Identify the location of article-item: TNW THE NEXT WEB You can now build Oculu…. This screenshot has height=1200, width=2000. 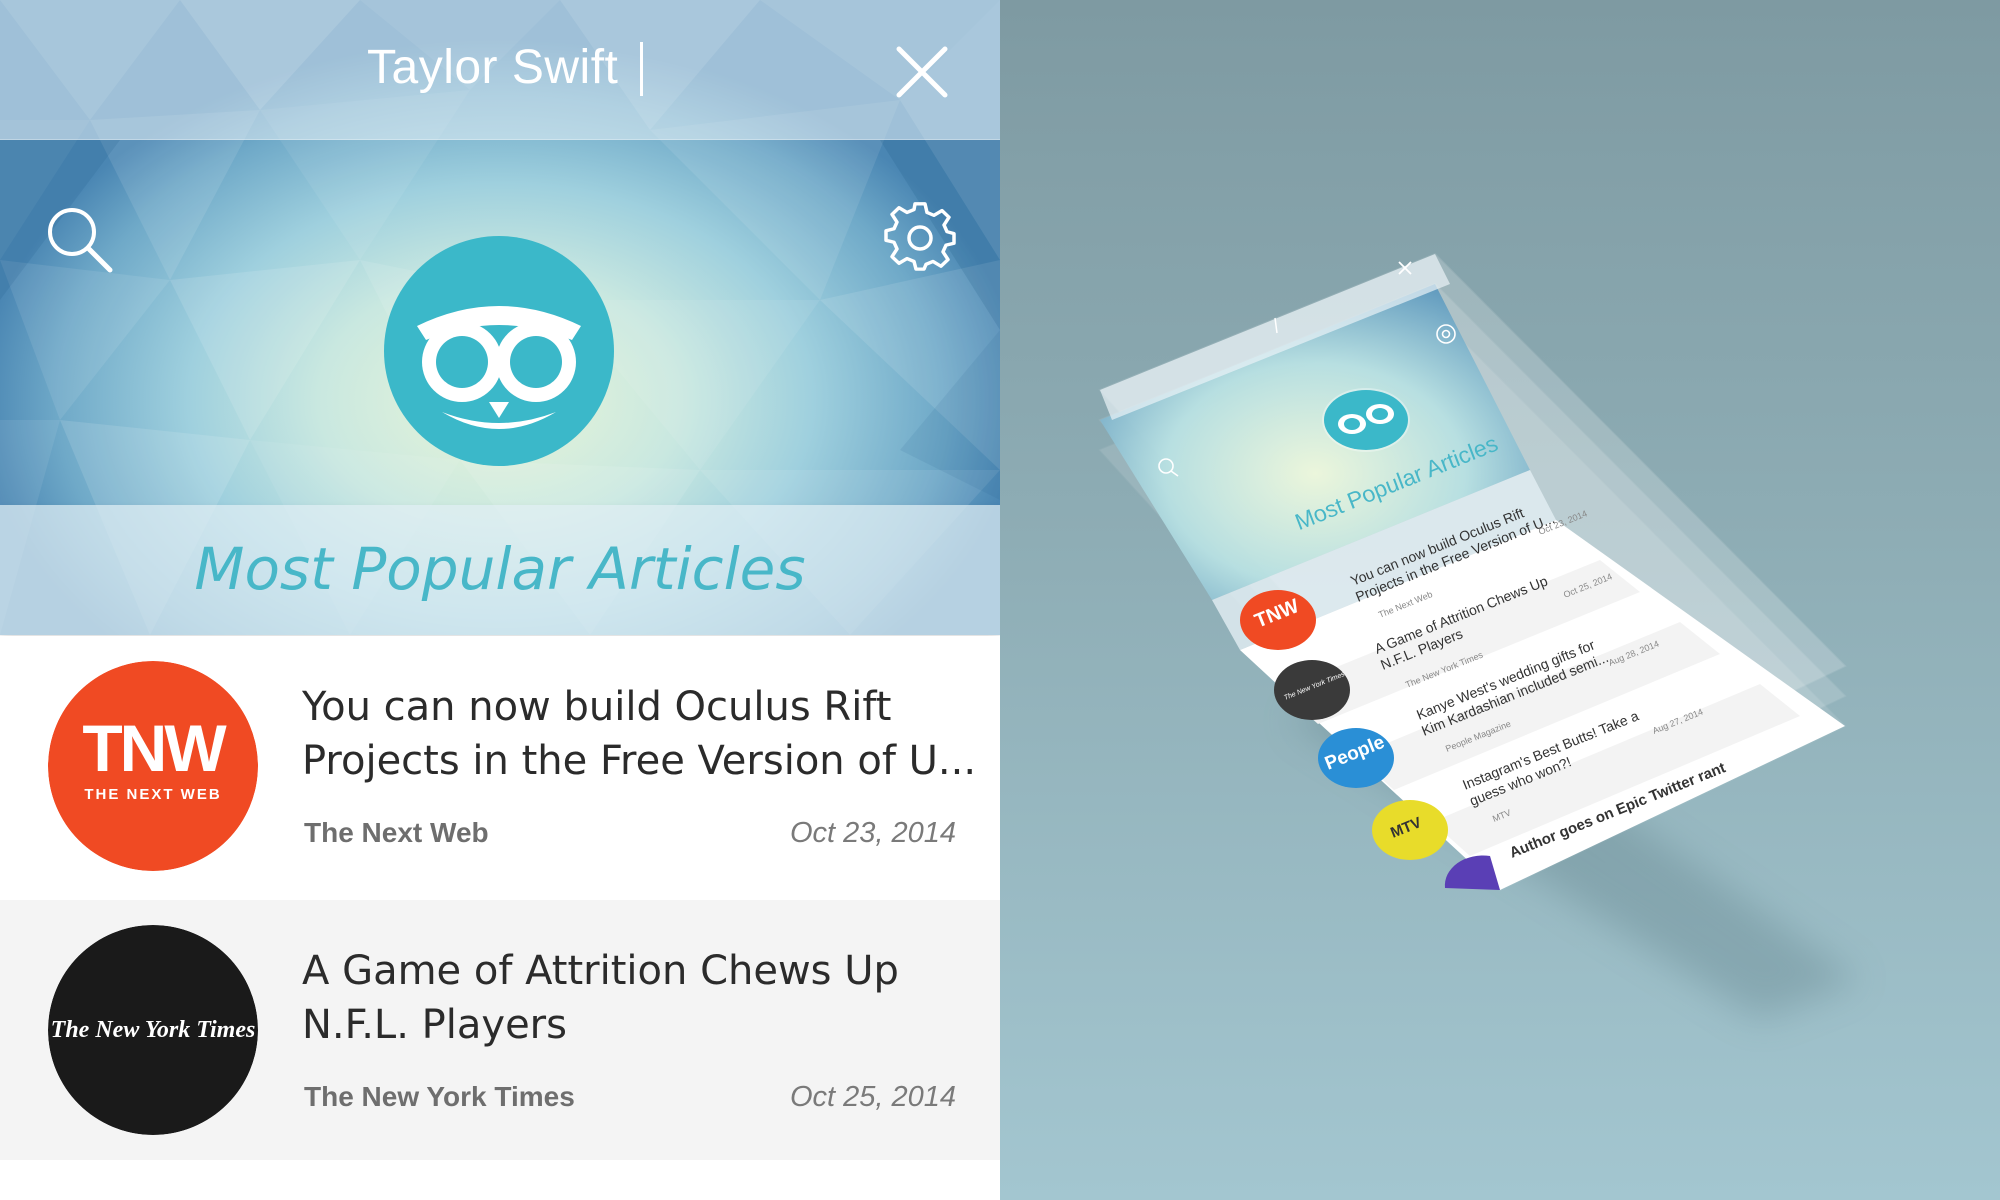
(500, 766).